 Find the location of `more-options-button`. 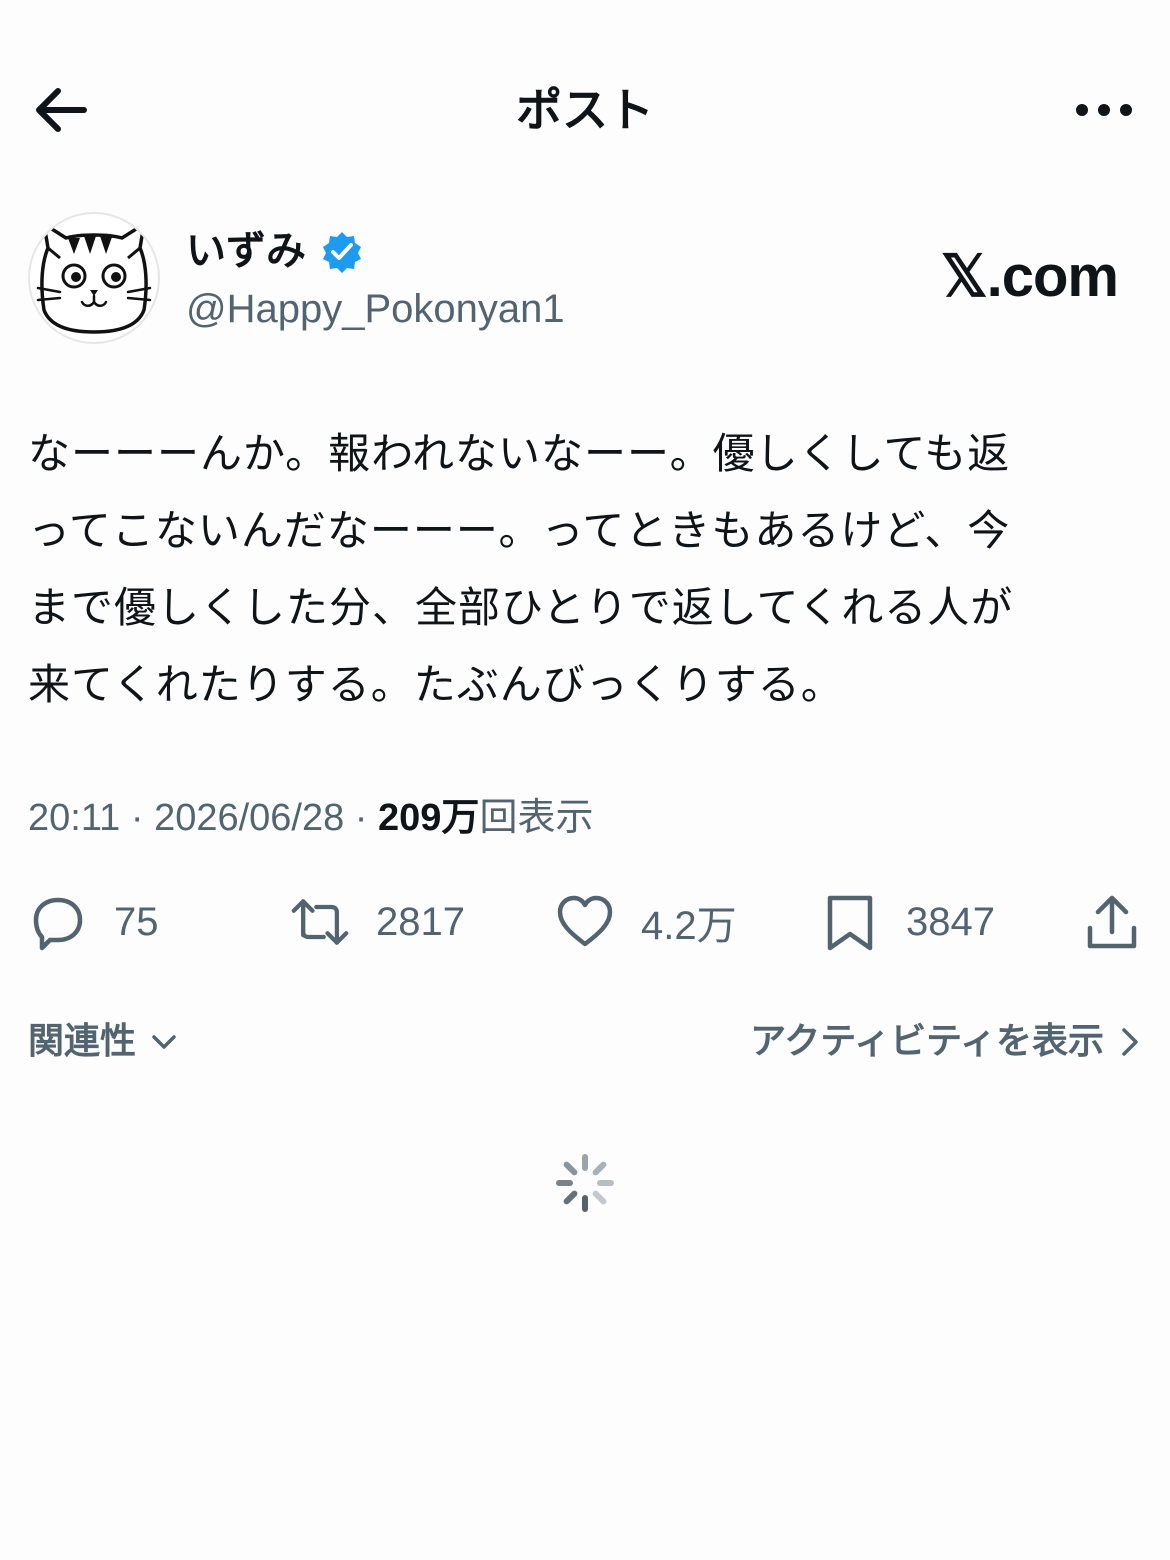

more-options-button is located at coordinates (1104, 110).